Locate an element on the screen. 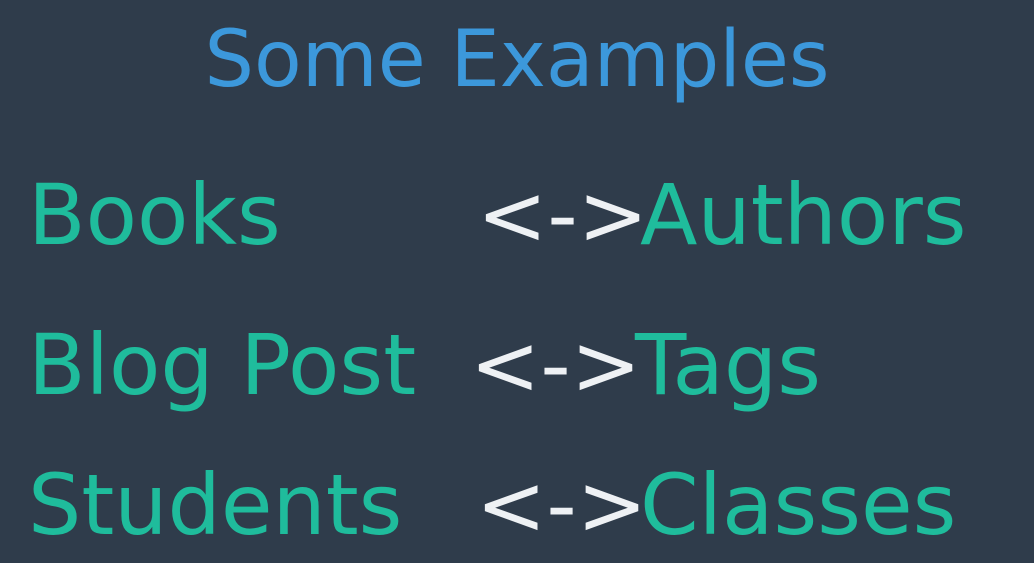 The image size is (1034, 563). example-right-term: Classes is located at coordinates (798, 505).